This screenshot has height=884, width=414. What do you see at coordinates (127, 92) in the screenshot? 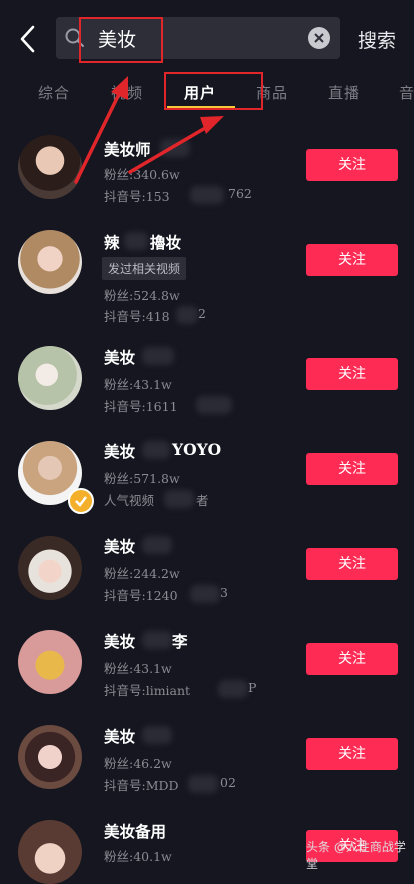
I see `tab-video: 视频` at bounding box center [127, 92].